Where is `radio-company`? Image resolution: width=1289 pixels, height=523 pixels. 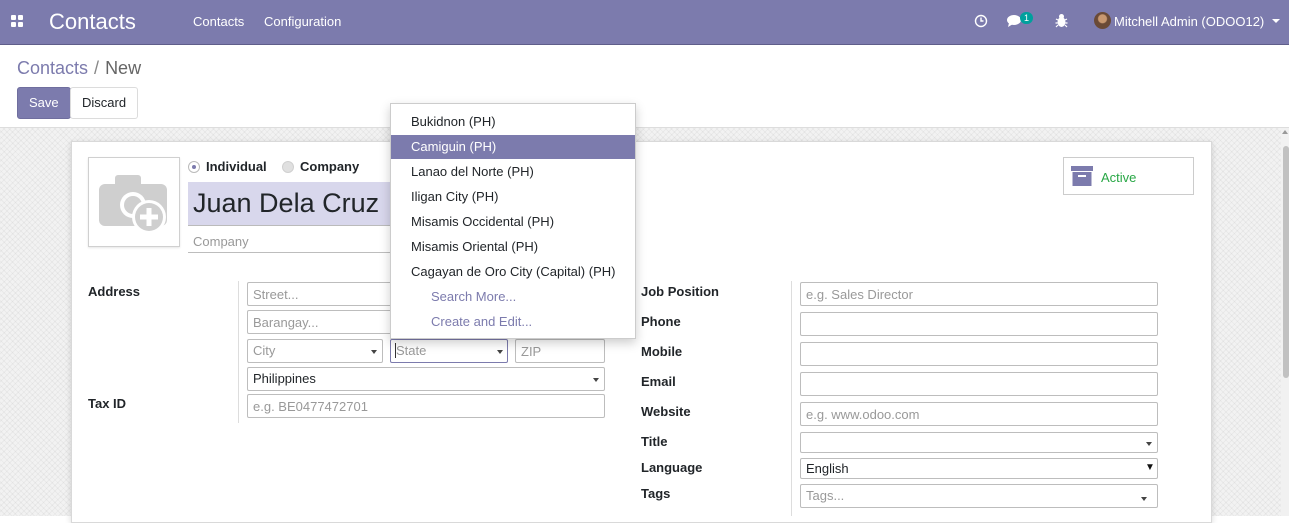 radio-company is located at coordinates (288, 167).